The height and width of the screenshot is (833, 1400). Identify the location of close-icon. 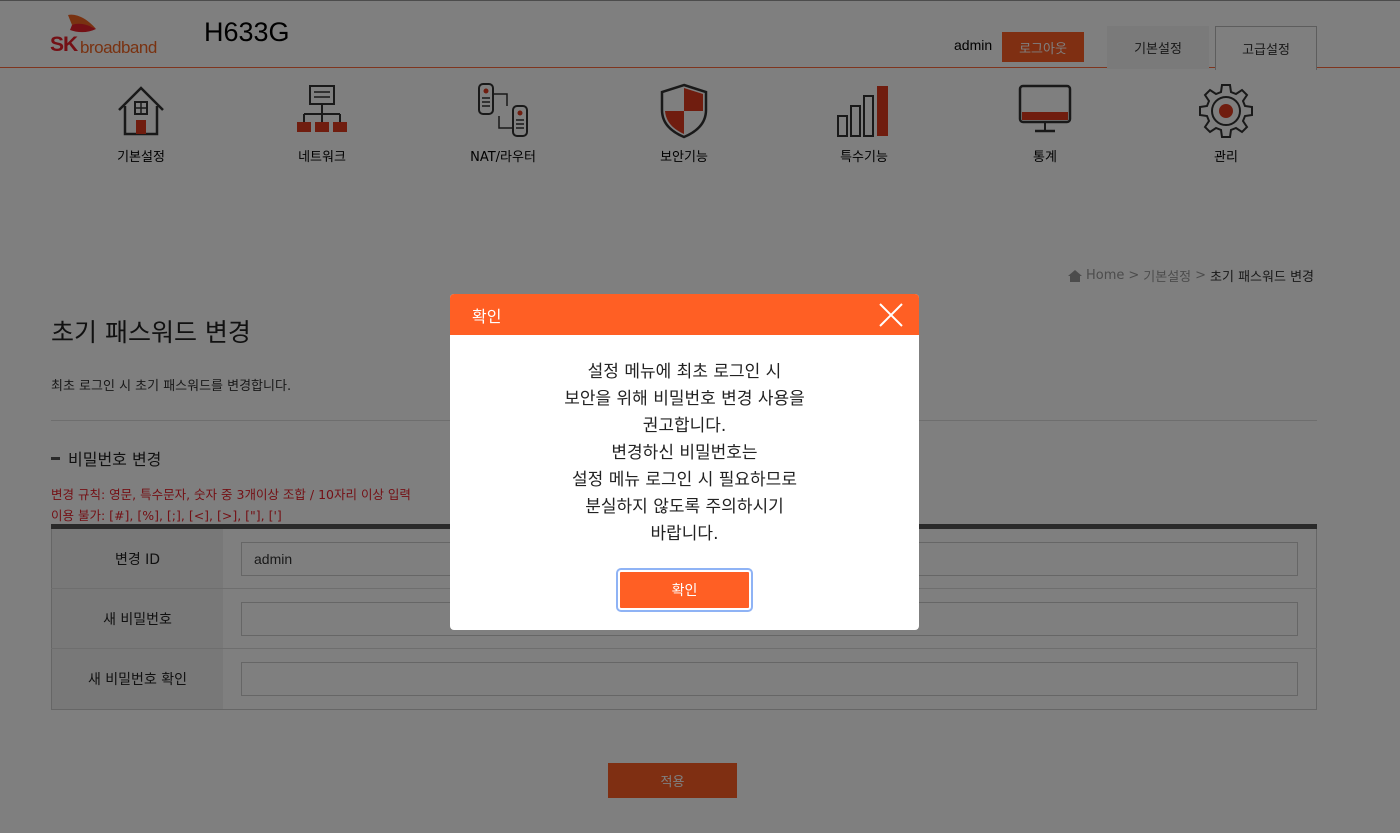
(891, 315).